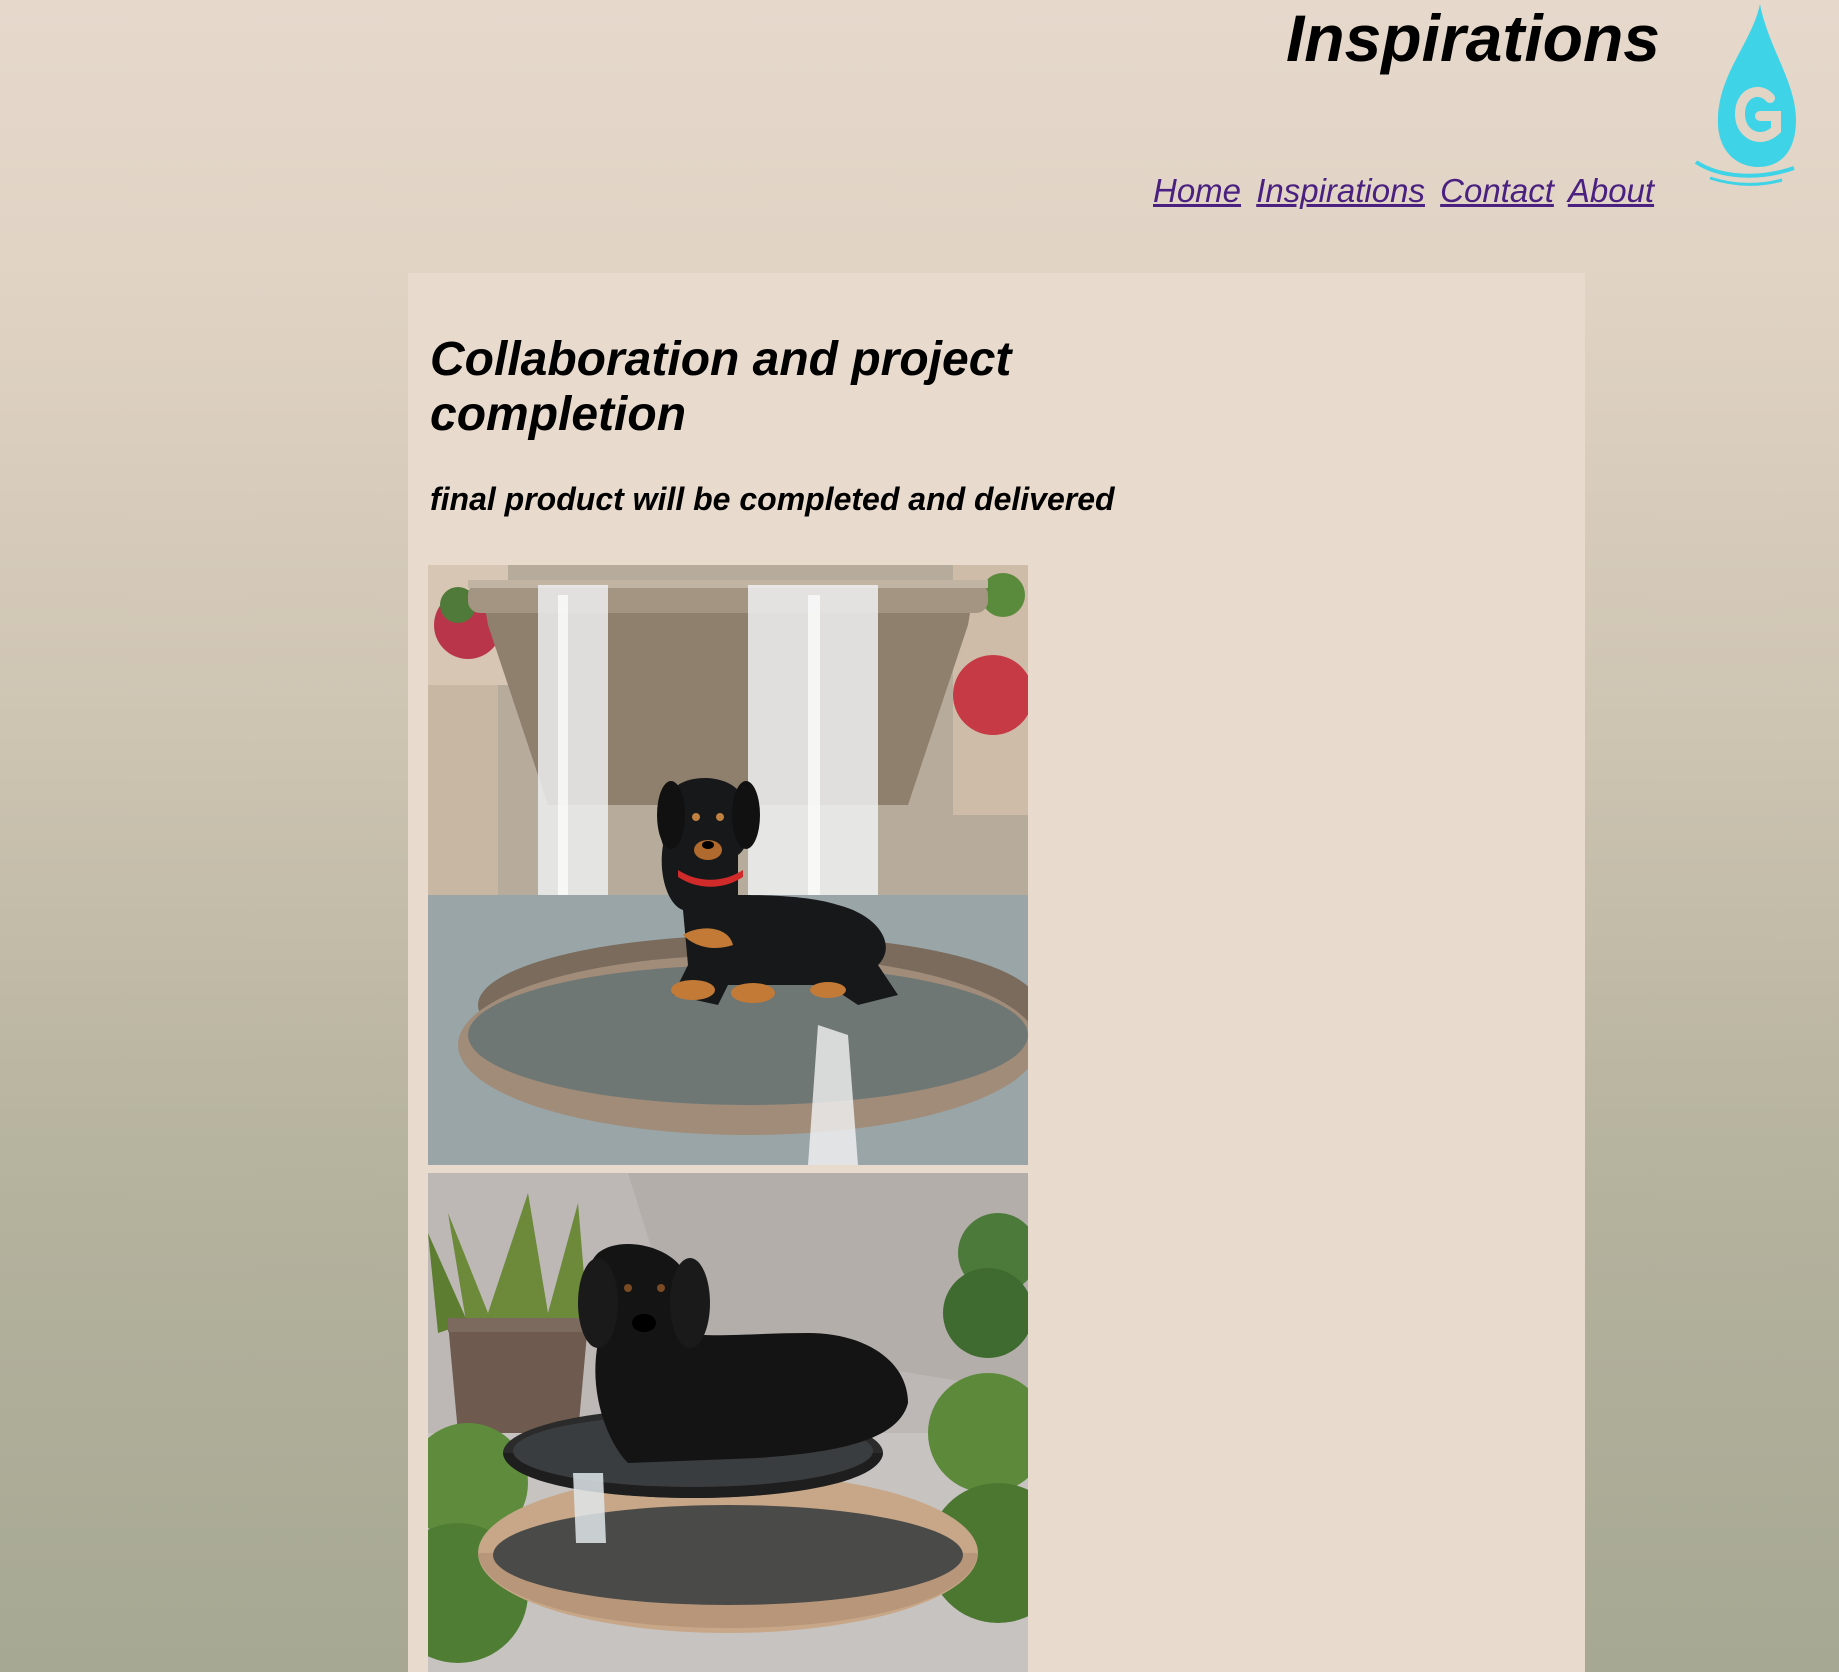 The height and width of the screenshot is (1672, 1839). I want to click on nav-link-about: About, so click(1611, 190).